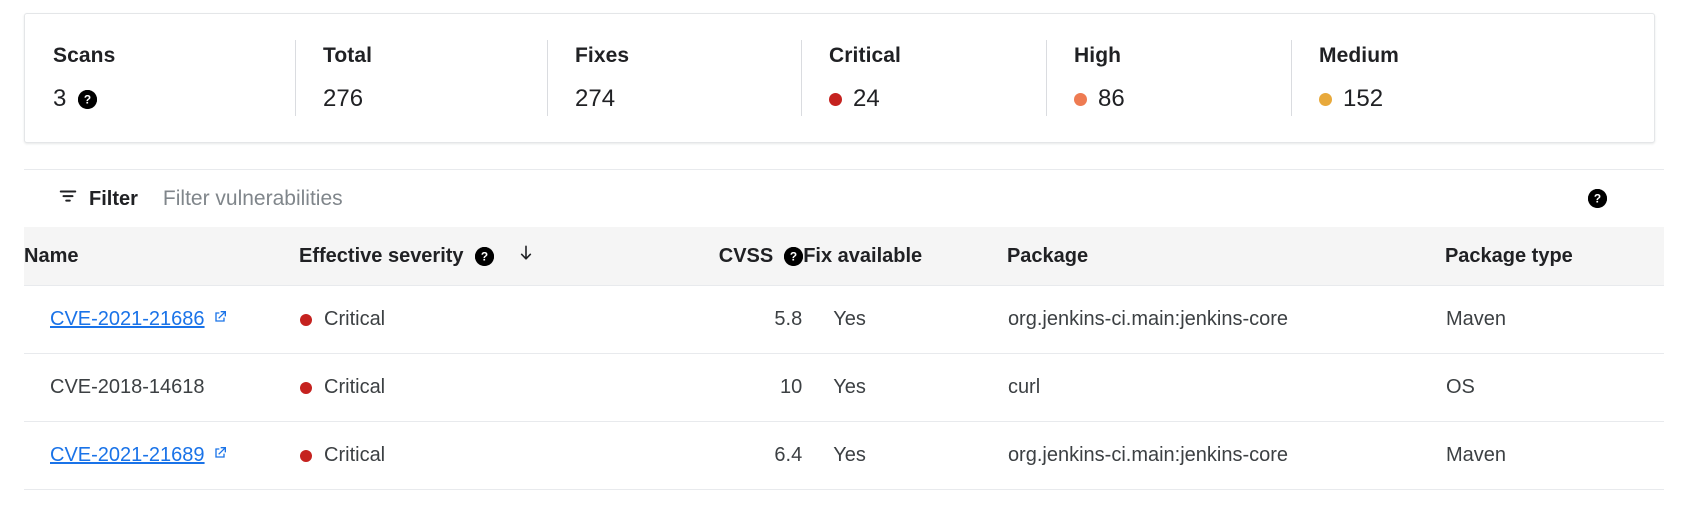 This screenshot has height=516, width=1688. Describe the element at coordinates (1554, 387) in the screenshot. I see `cell-package-type: OS` at that location.